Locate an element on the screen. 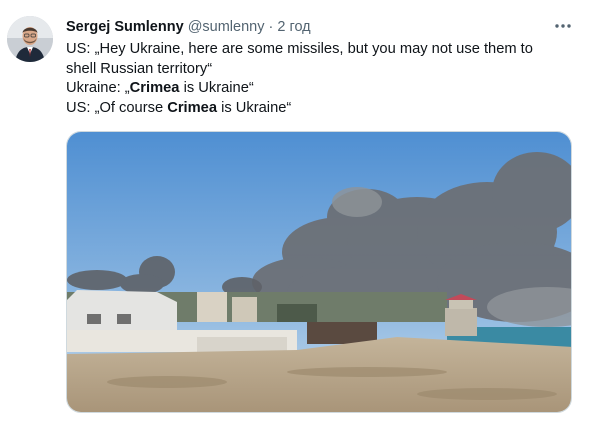  tweet-text-line: Ukraine: „Crimea is Ukraine“ is located at coordinates (318, 89).